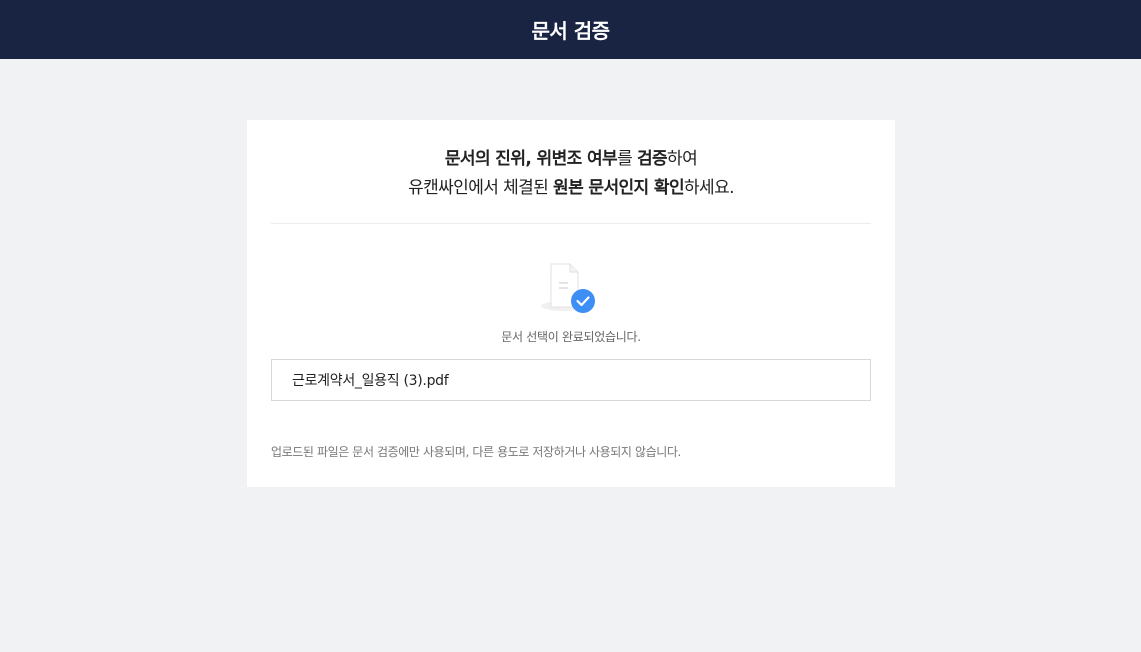 The height and width of the screenshot is (652, 1141). What do you see at coordinates (571, 290) in the screenshot?
I see `document-check-icon` at bounding box center [571, 290].